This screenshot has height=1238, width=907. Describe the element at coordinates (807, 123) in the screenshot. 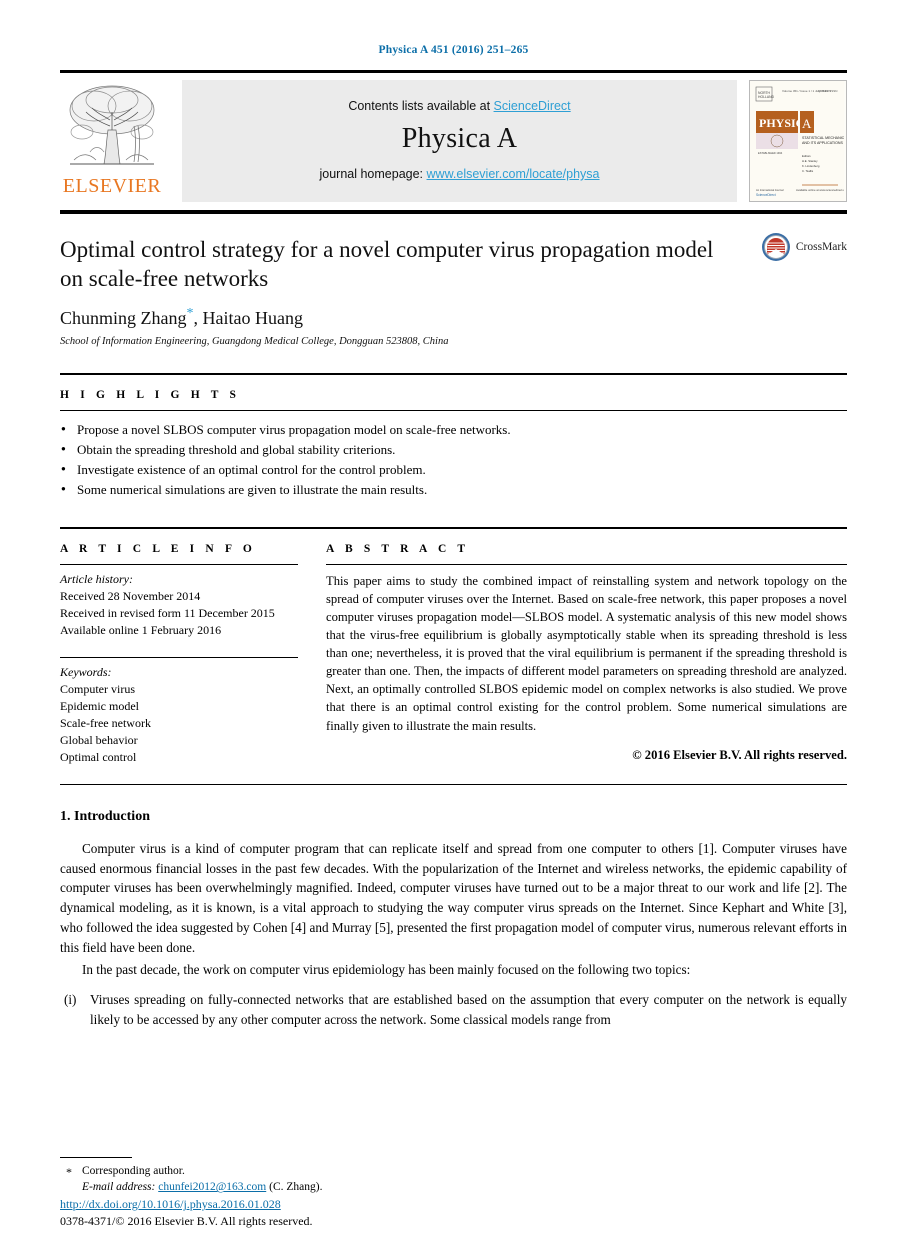

I see `svg-text: A` at that location.